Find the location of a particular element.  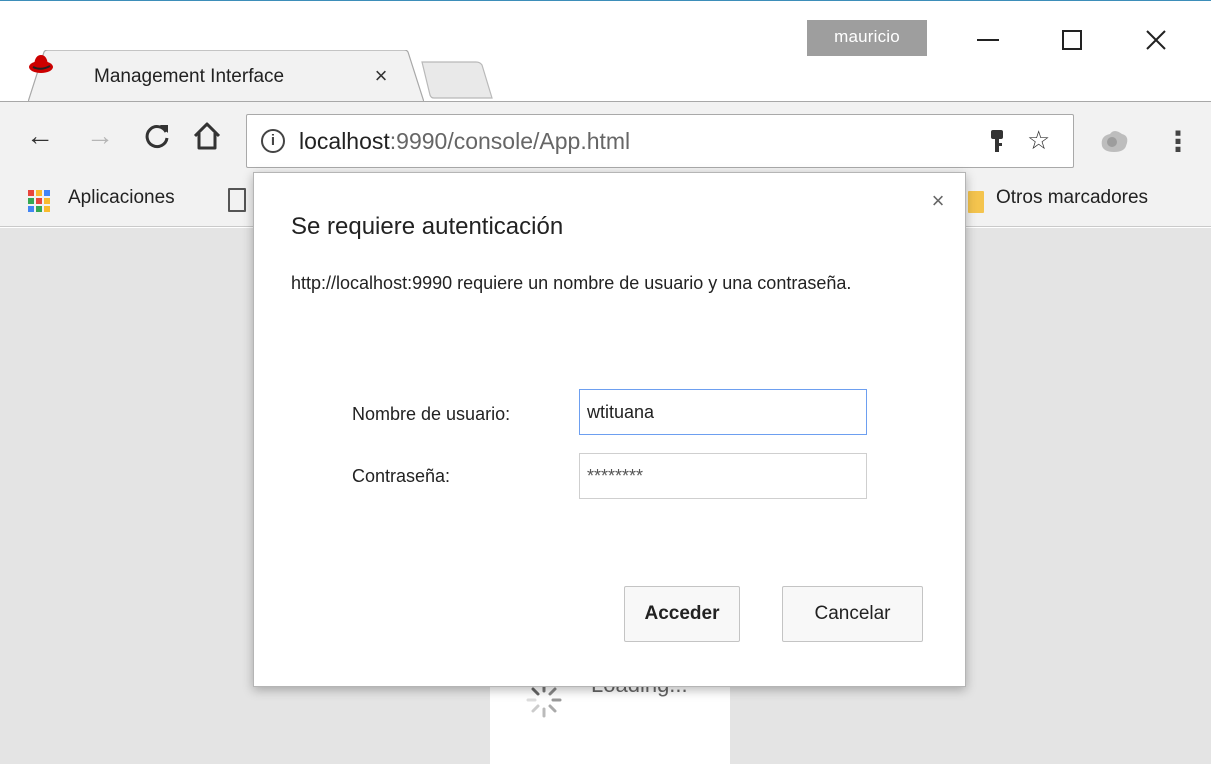

cancel-button: Cancelar is located at coordinates (852, 614).